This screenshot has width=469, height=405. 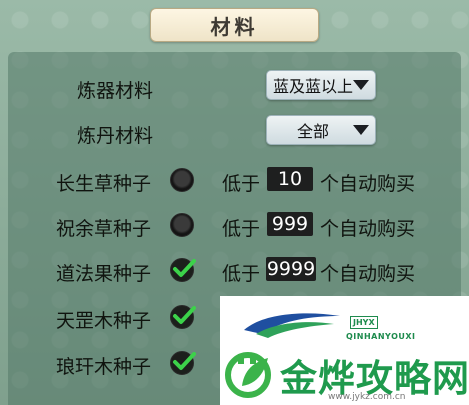 I want to click on seed-toggle-tiangang, so click(x=183, y=317).